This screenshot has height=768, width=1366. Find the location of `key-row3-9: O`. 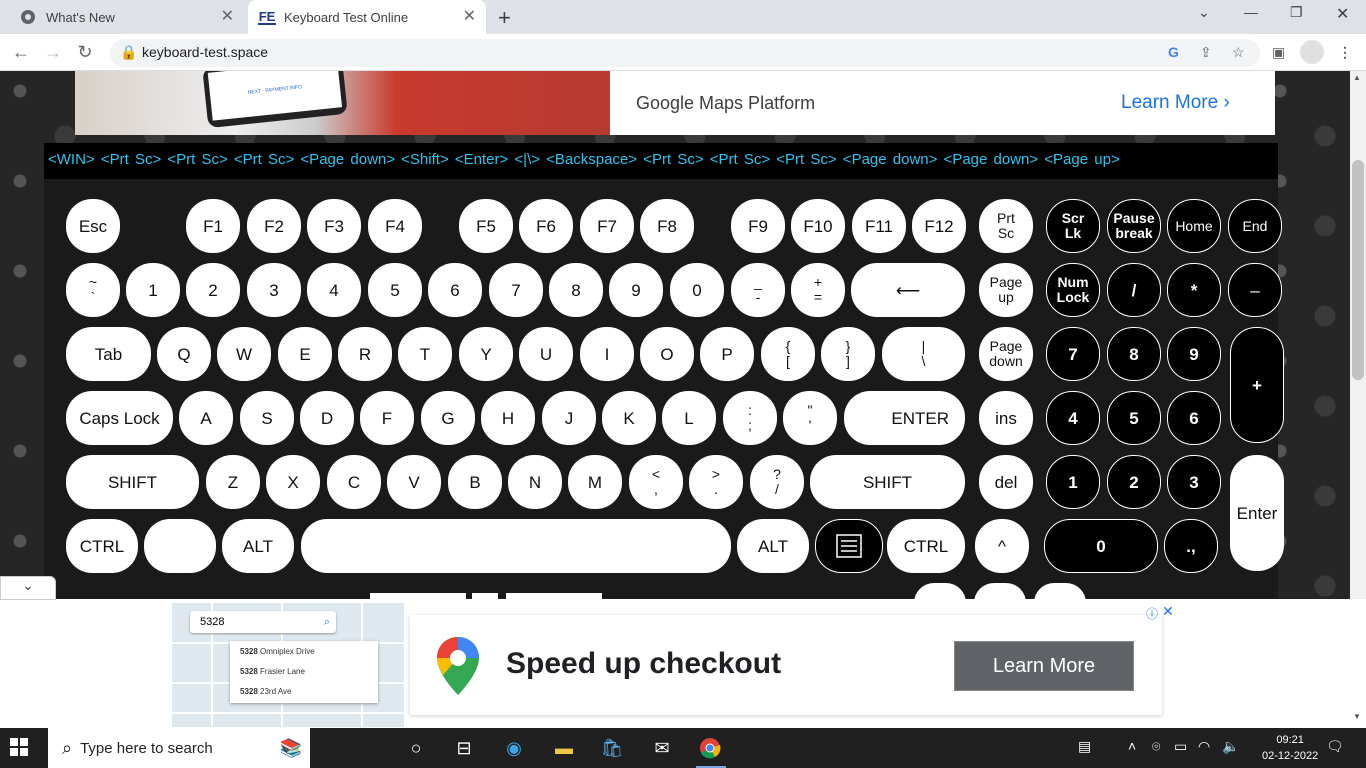

key-row3-9: O is located at coordinates (667, 354).